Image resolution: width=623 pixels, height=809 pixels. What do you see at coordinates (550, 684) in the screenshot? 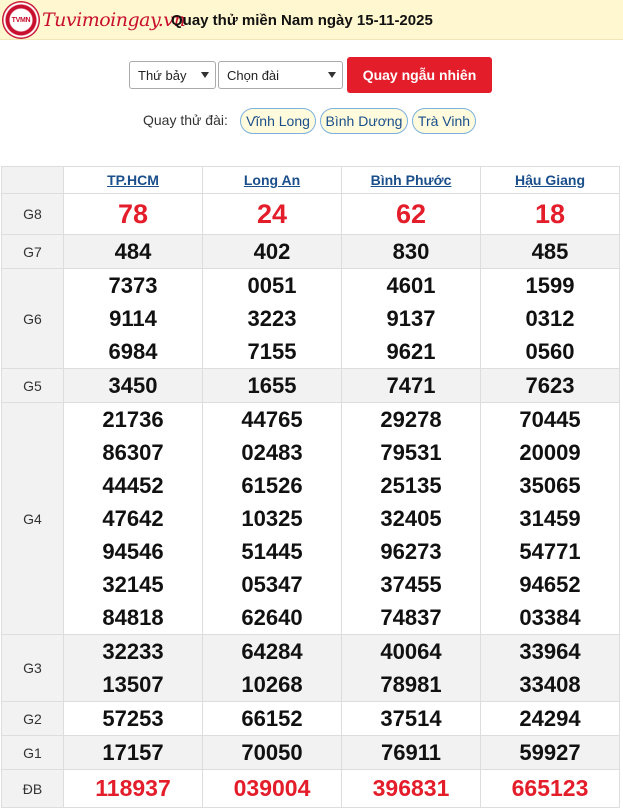
I see `result-number: 33408` at bounding box center [550, 684].